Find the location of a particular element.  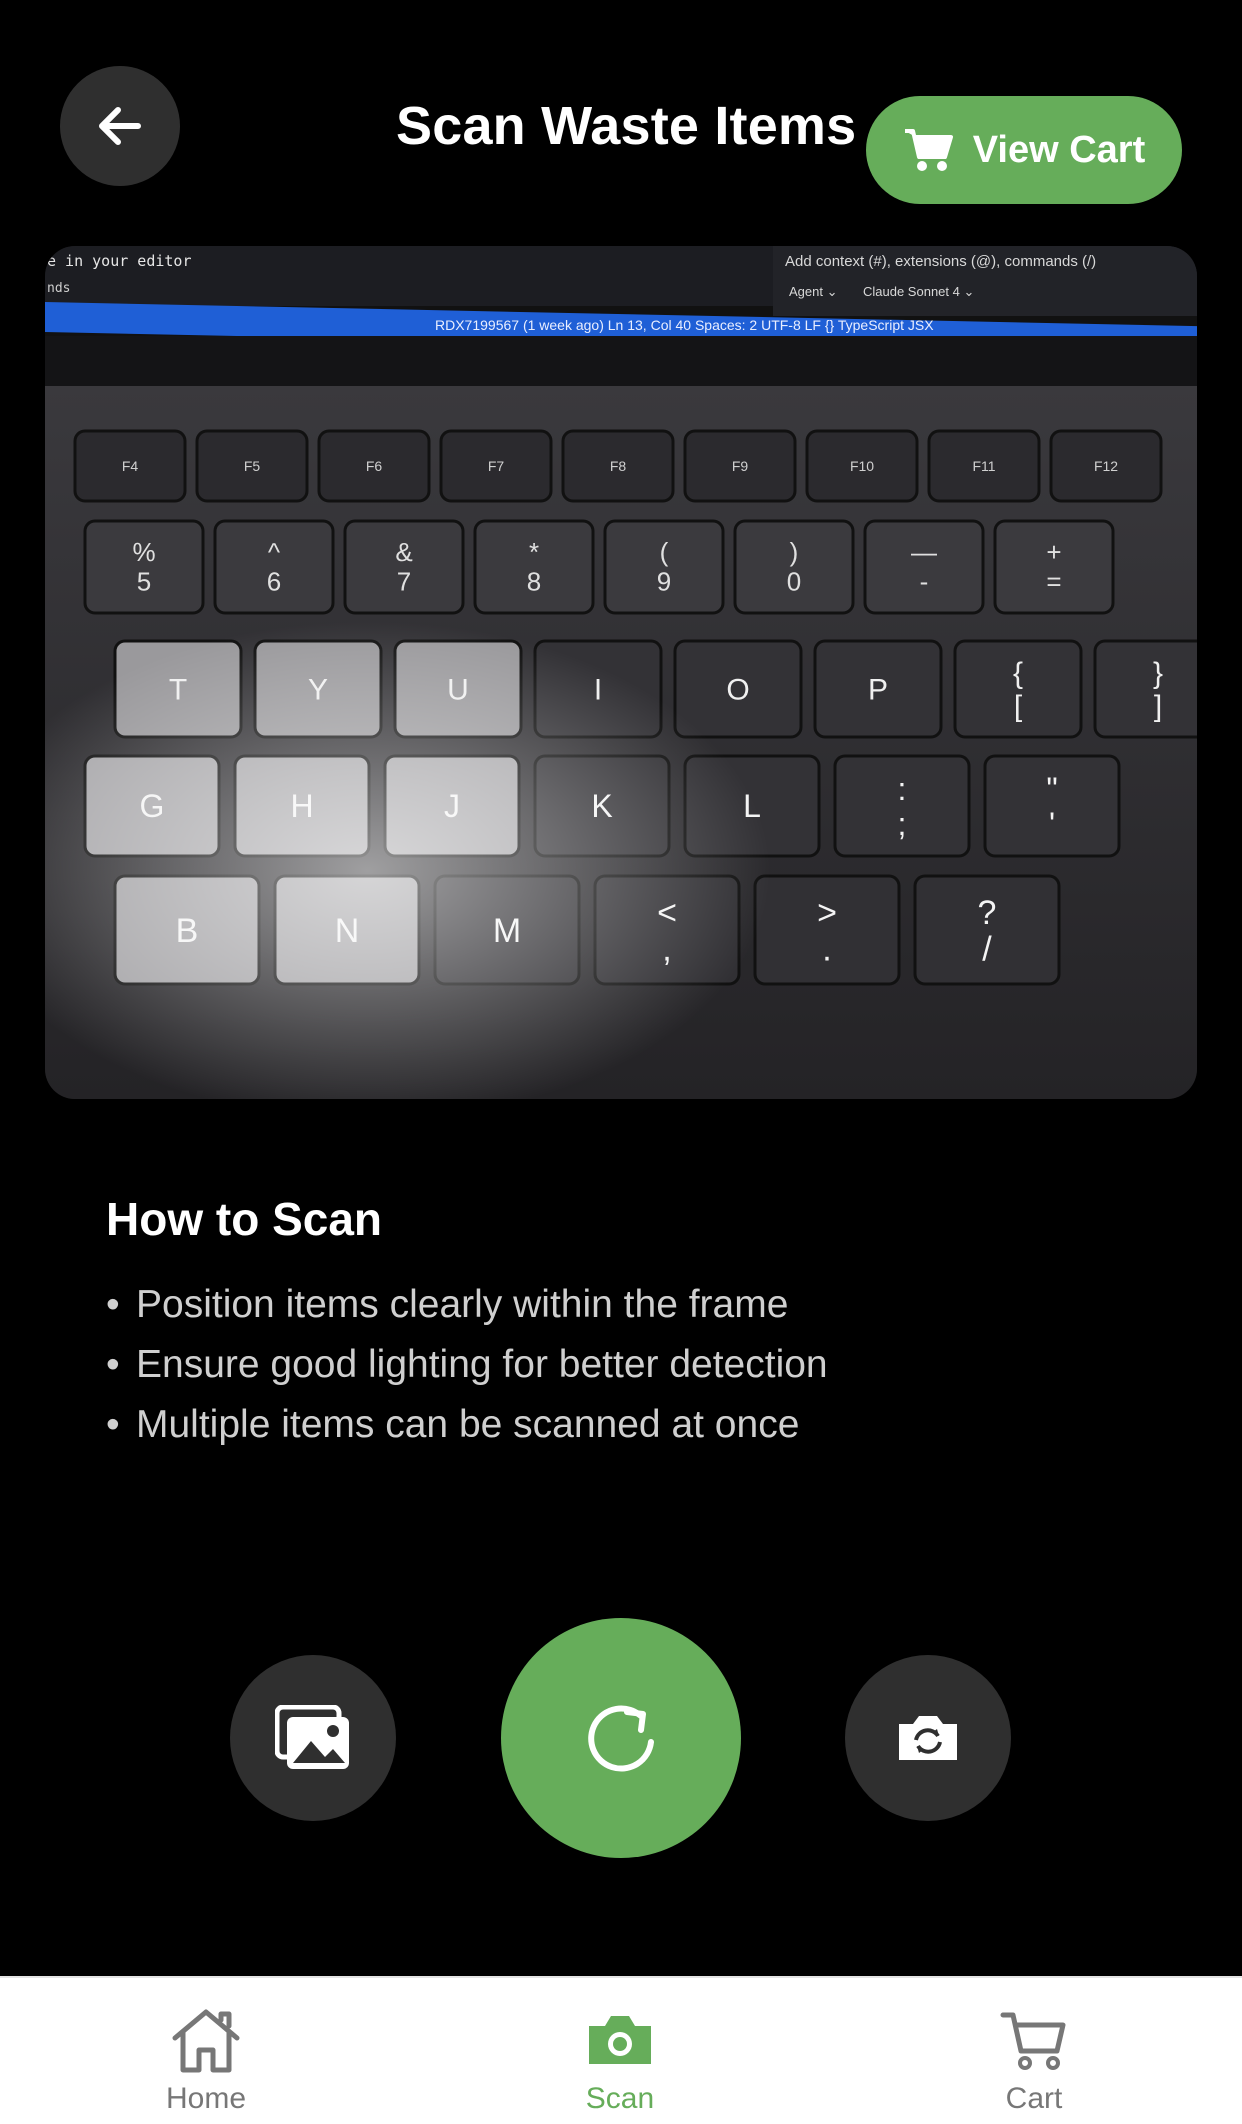

gallery-icon is located at coordinates (312, 1737).